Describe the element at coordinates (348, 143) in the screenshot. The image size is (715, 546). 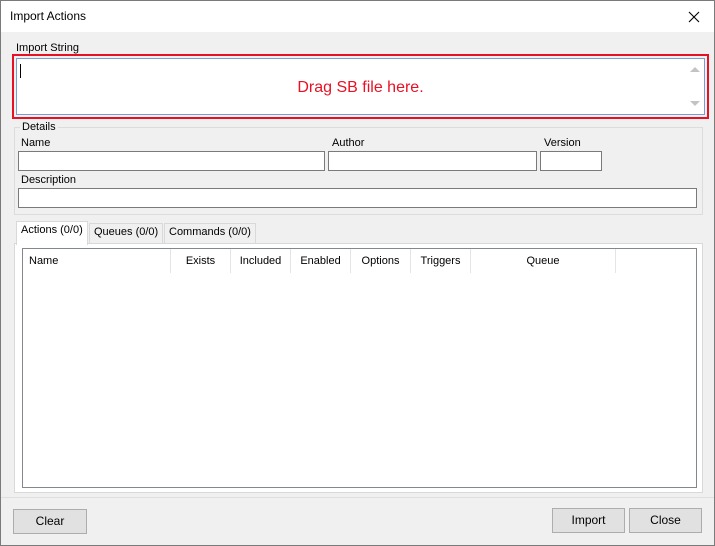
I see `author-label: Author` at that location.